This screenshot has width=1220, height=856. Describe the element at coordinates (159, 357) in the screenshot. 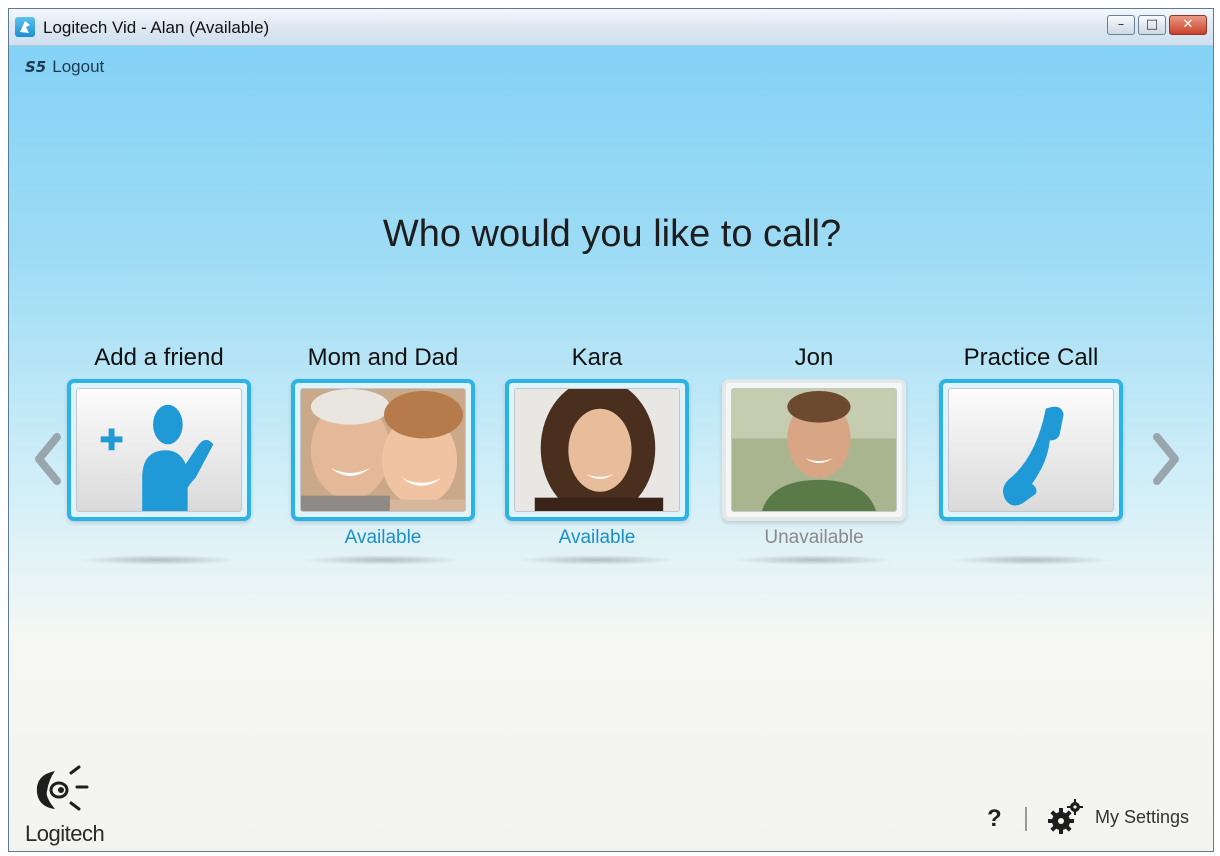

I see `contact-name: Add a friend` at that location.